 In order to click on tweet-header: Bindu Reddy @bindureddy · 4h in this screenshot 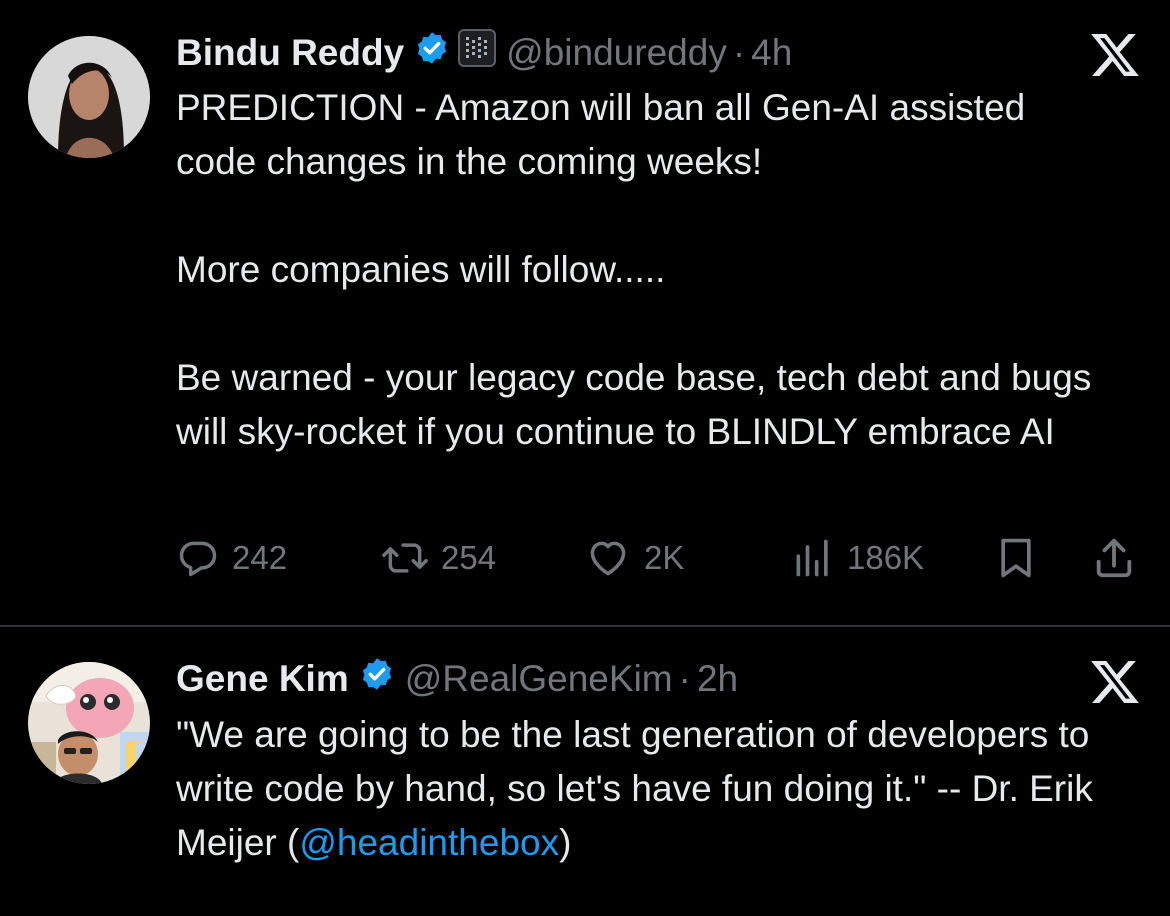, I will do `click(484, 53)`.